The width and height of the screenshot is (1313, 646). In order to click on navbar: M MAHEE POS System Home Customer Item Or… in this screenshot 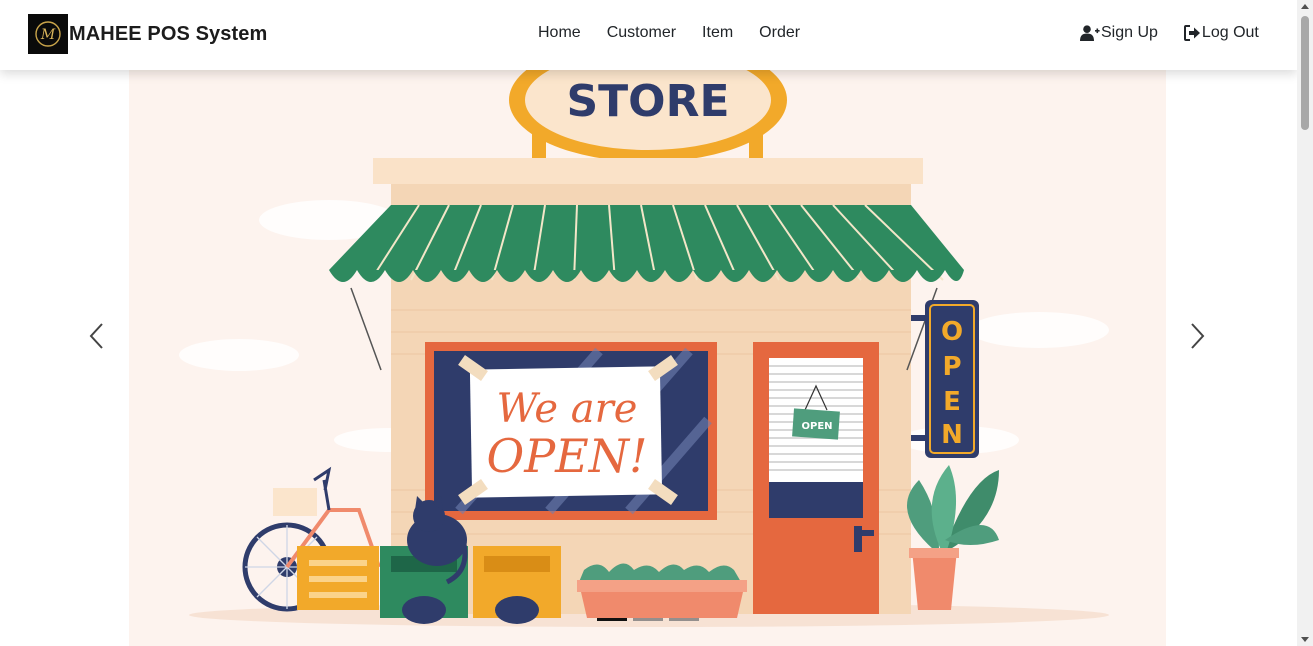, I will do `click(648, 35)`.